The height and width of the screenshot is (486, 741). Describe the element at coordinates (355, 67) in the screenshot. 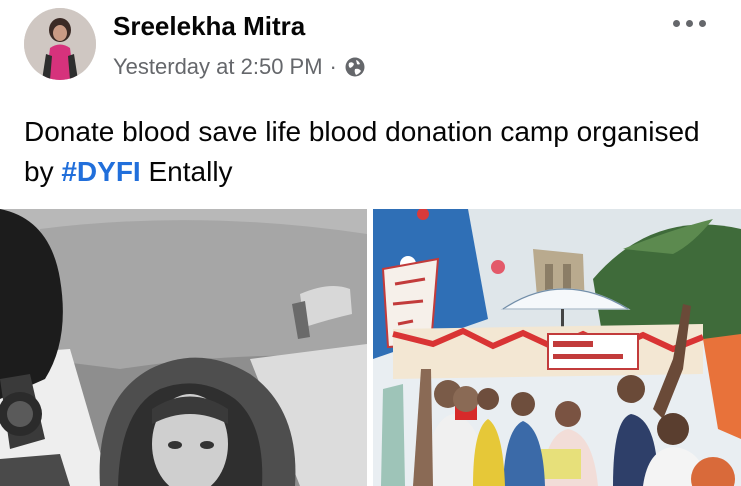

I see `globe-icon` at that location.